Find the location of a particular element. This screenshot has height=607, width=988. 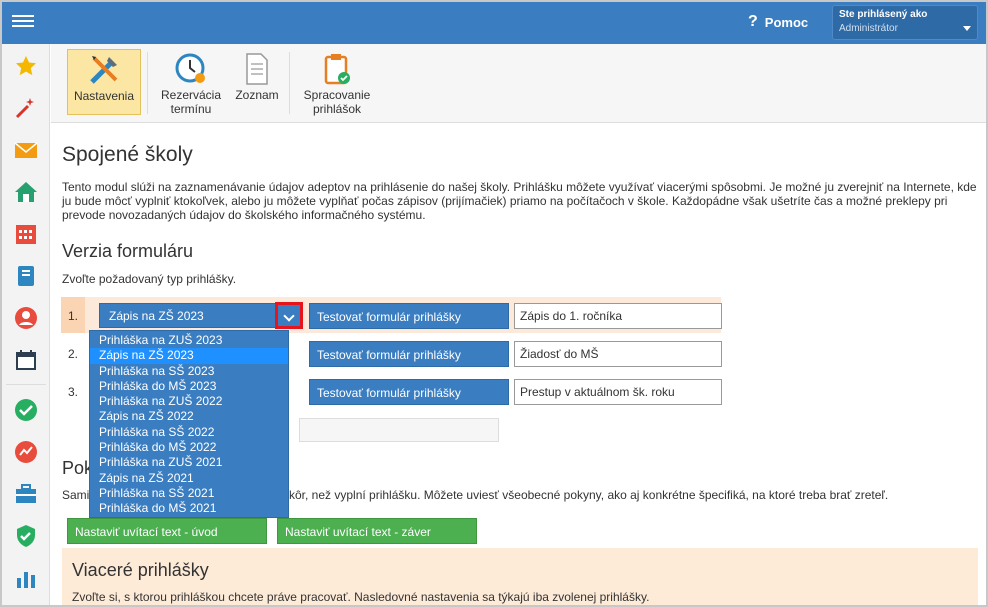

form-type-select: Zápis na ZŠ 2023 is located at coordinates (201, 315).